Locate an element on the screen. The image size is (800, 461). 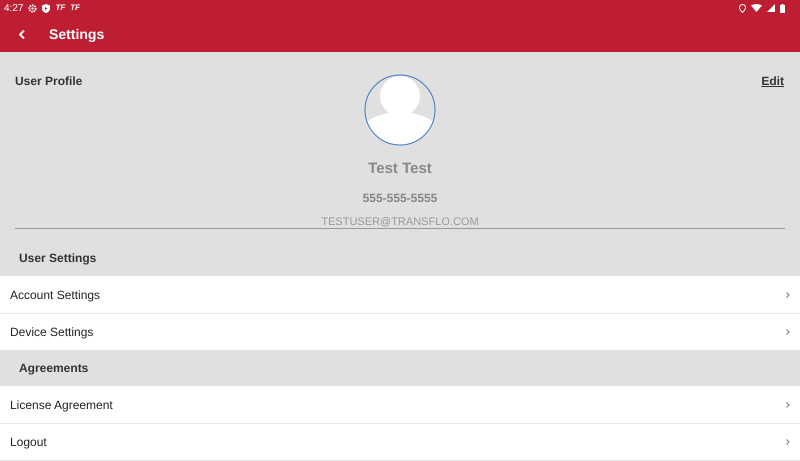
settings-icon is located at coordinates (33, 8).